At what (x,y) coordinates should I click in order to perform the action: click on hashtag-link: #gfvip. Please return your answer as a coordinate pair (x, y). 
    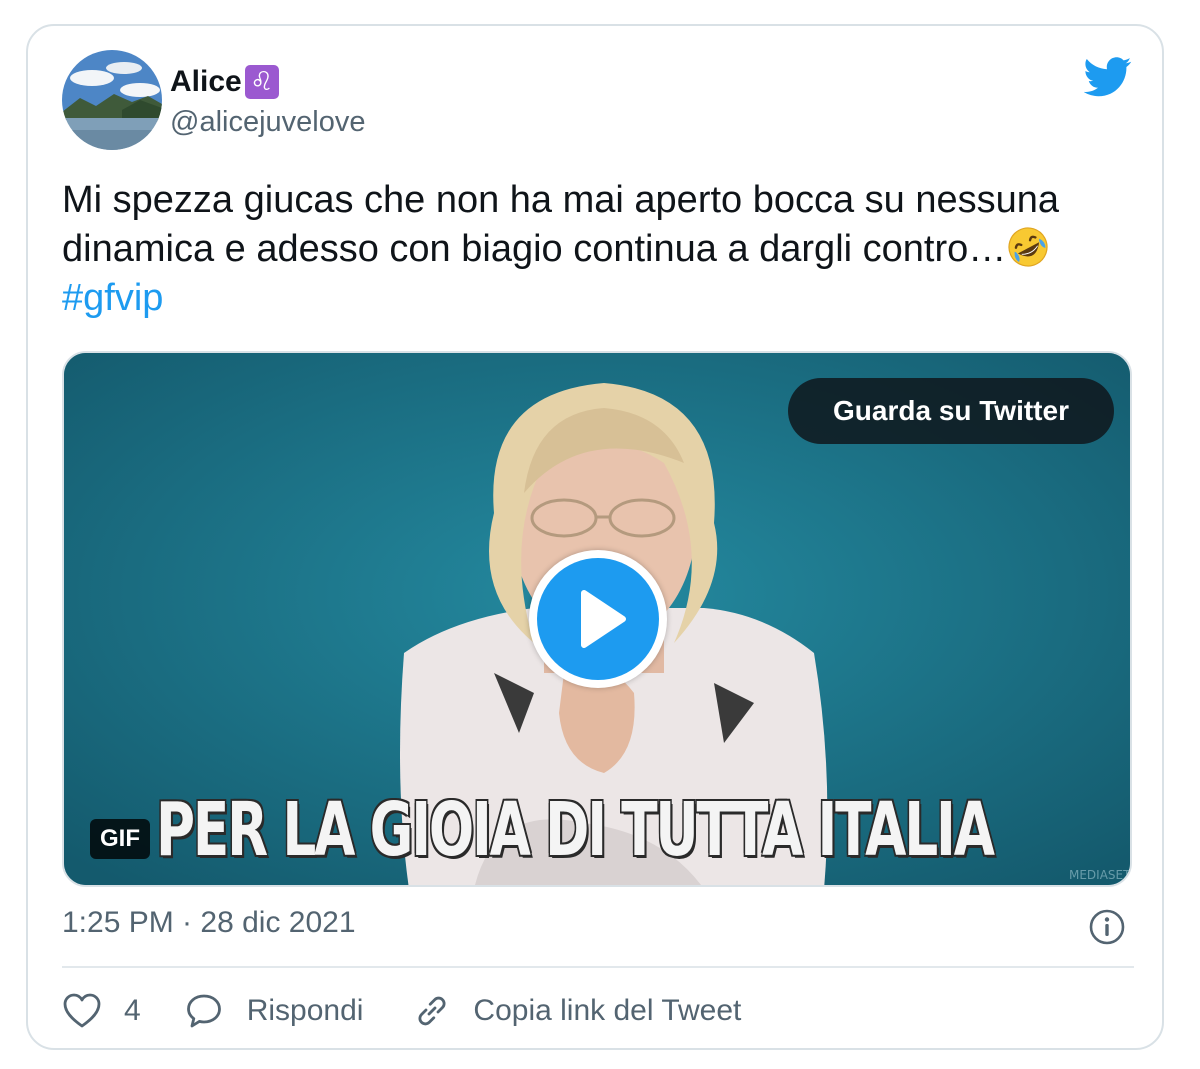
    Looking at the image, I should click on (602, 298).